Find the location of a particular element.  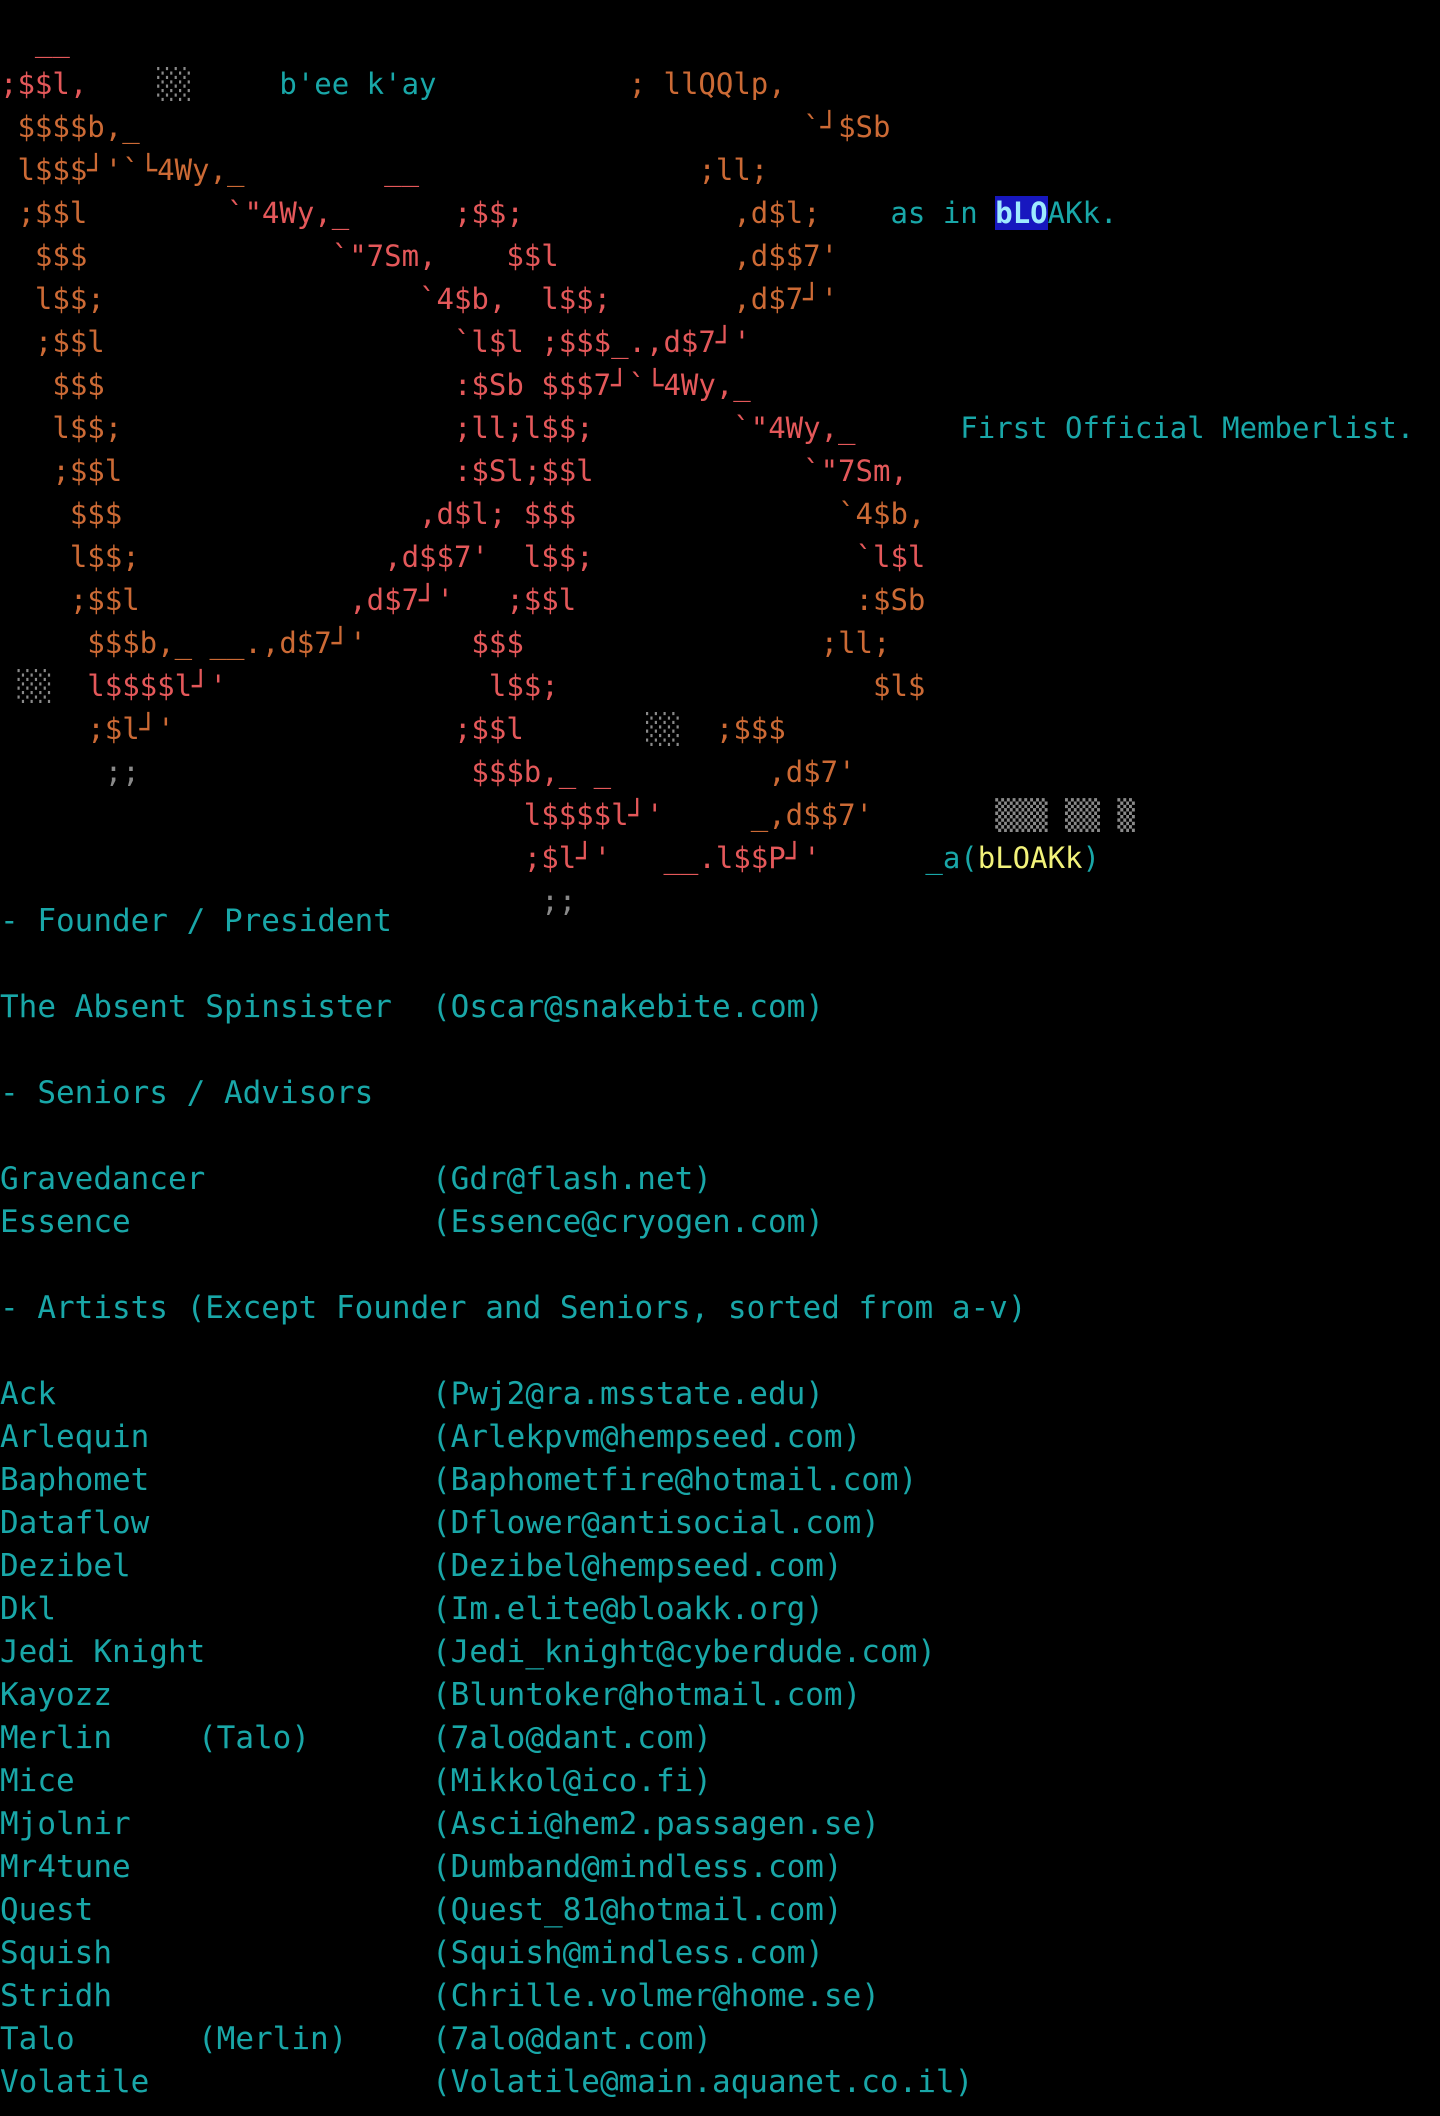

member-email: (Ascii@hem2.passagen.se) is located at coordinates (656, 1824).